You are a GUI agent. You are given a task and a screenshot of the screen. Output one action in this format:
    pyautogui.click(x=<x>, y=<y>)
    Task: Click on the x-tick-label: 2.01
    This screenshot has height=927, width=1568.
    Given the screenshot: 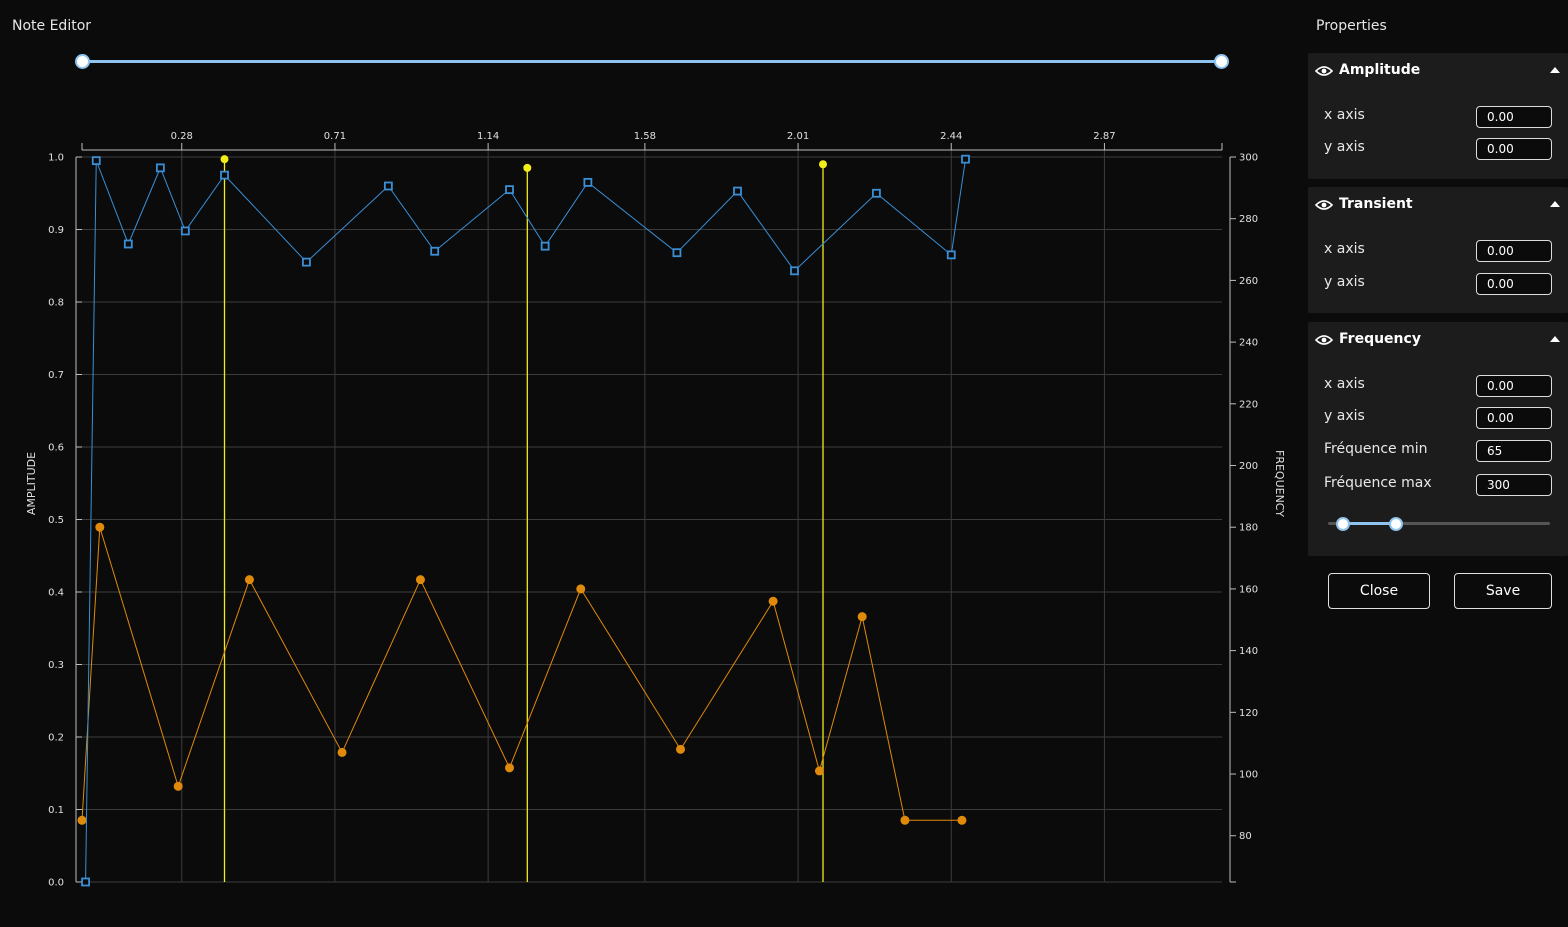 What is the action you would take?
    pyautogui.click(x=798, y=136)
    